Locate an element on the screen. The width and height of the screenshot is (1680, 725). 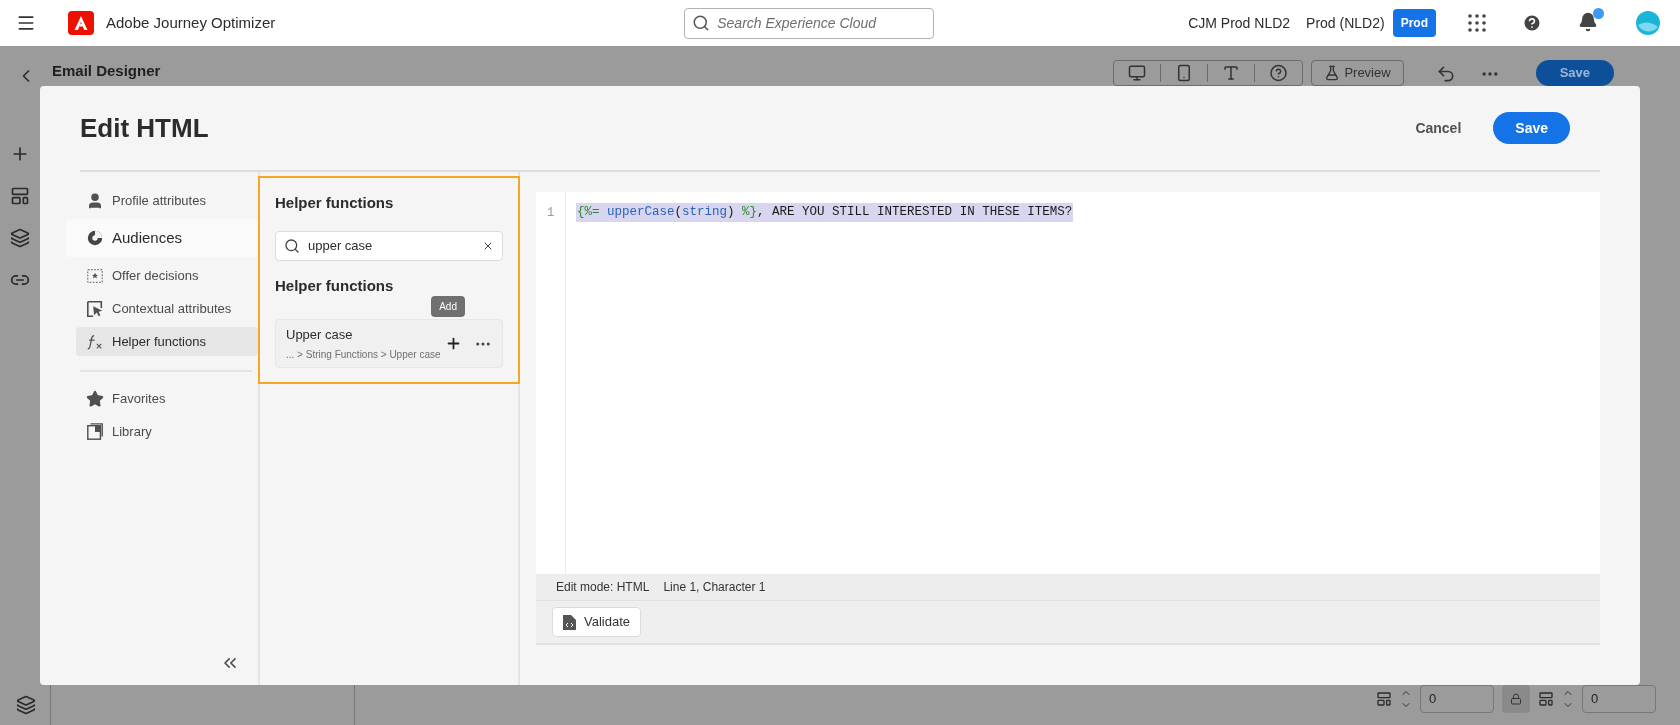
undo-icon is located at coordinates (1445, 74).